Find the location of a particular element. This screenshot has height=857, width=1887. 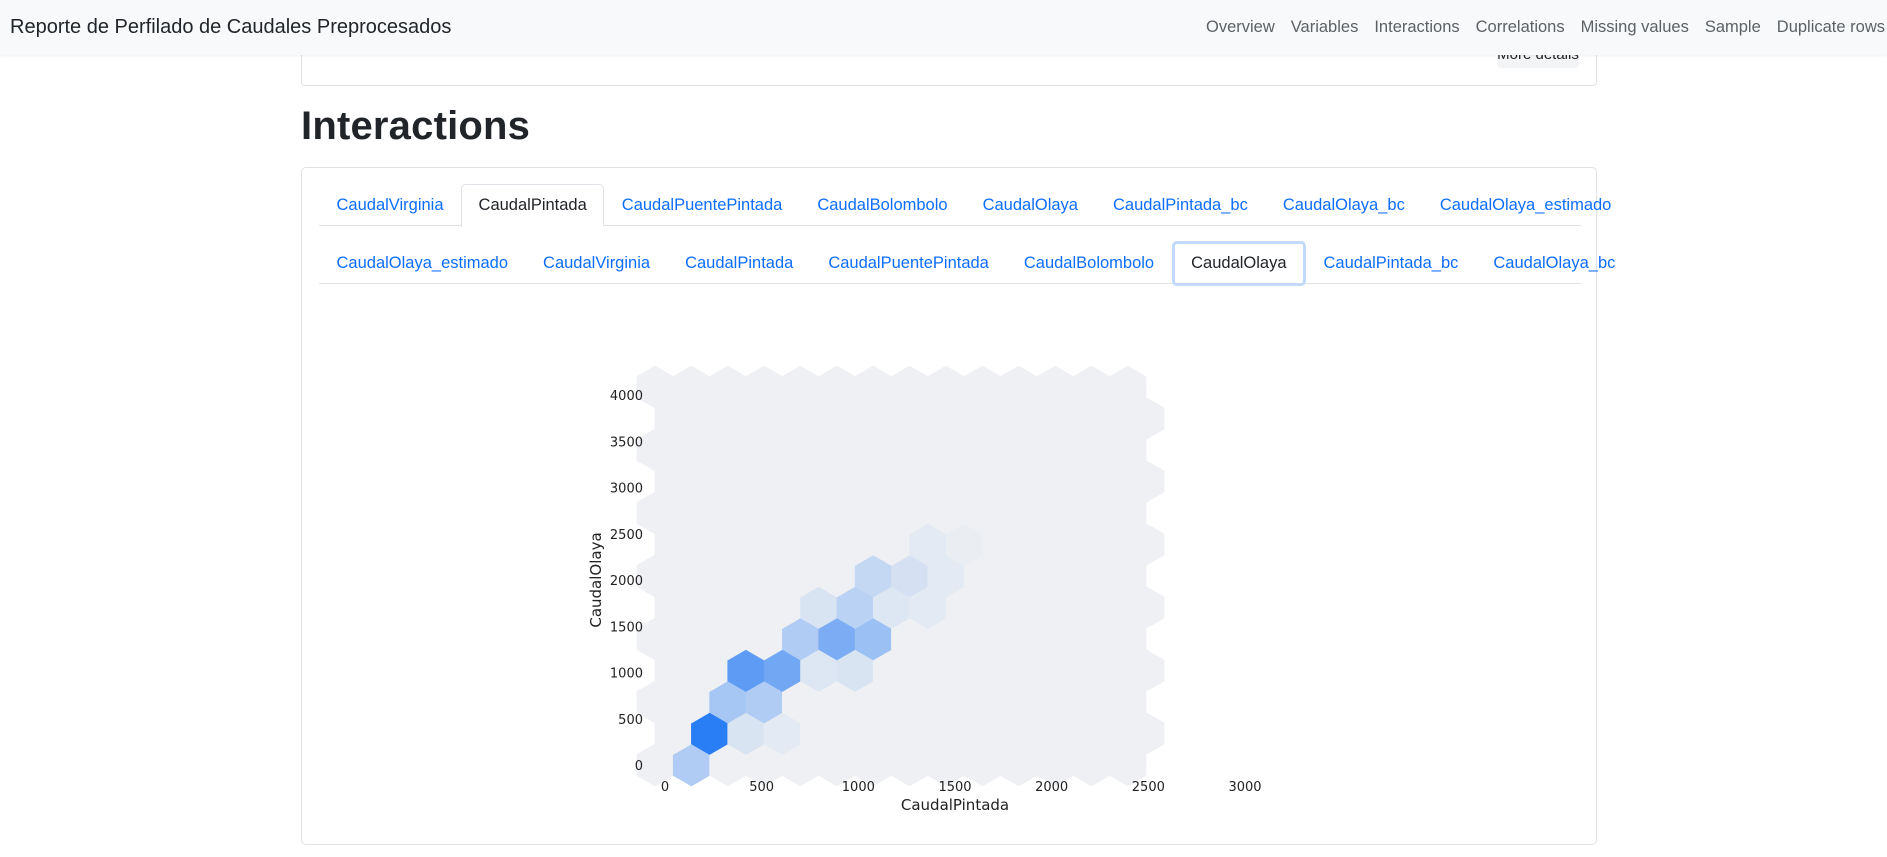

tab-outer-caudalolaya-bc: CaudalOlaya_bc is located at coordinates (1343, 205).